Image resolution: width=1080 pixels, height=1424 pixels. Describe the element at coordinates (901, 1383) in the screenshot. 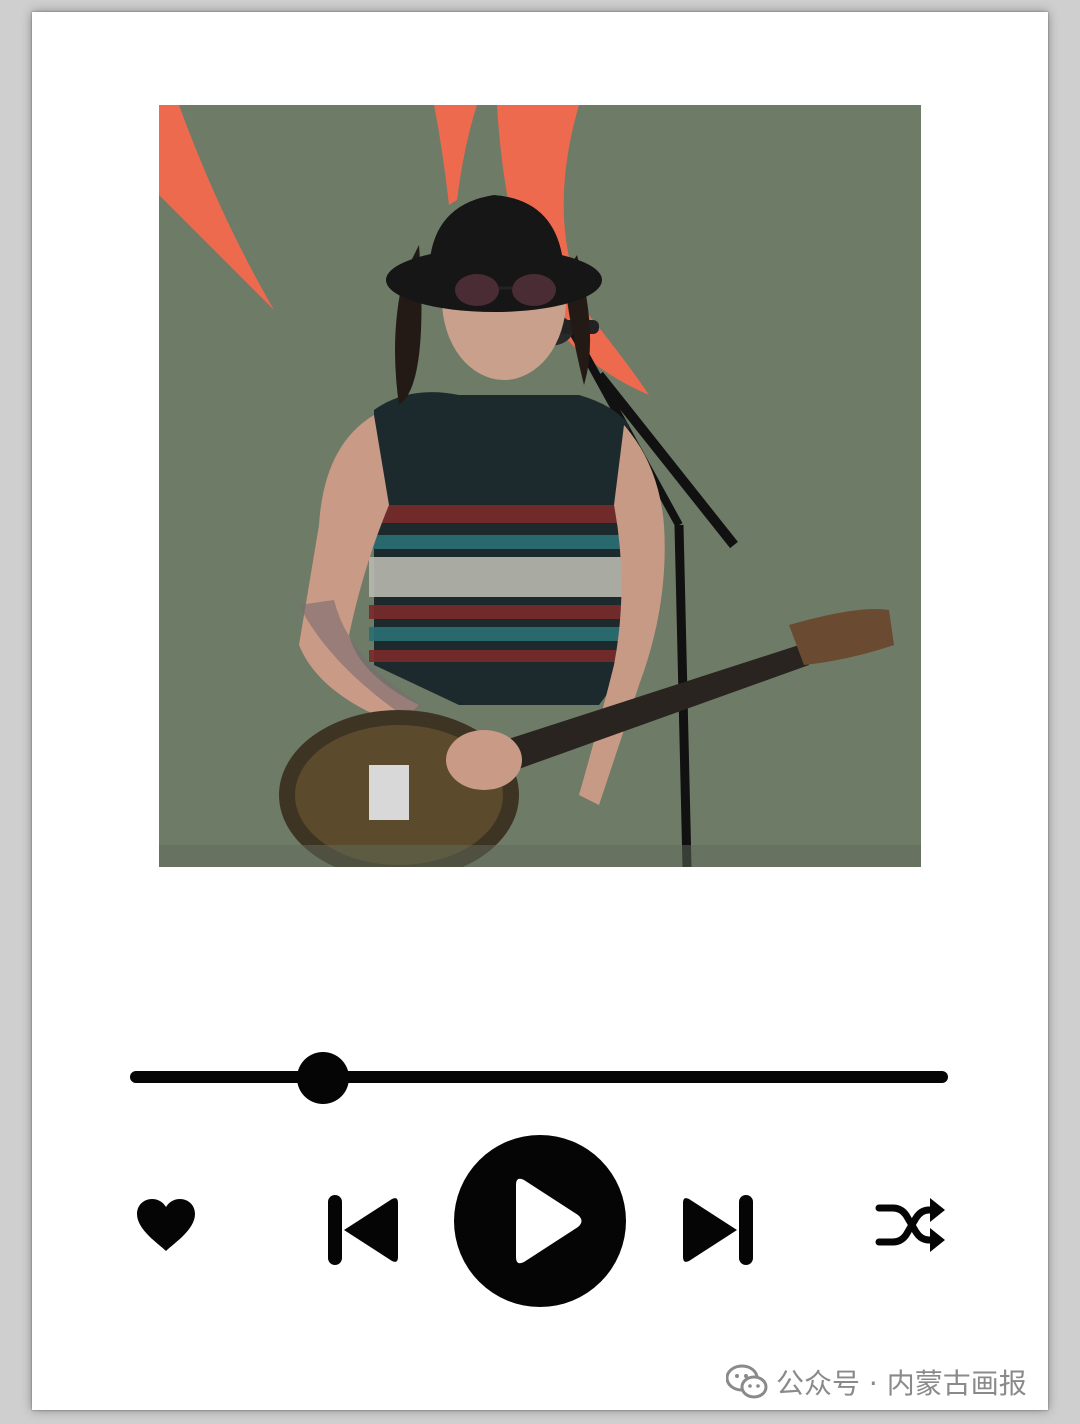

I see `watermark-text: 公众号 · 内蒙古画报` at that location.